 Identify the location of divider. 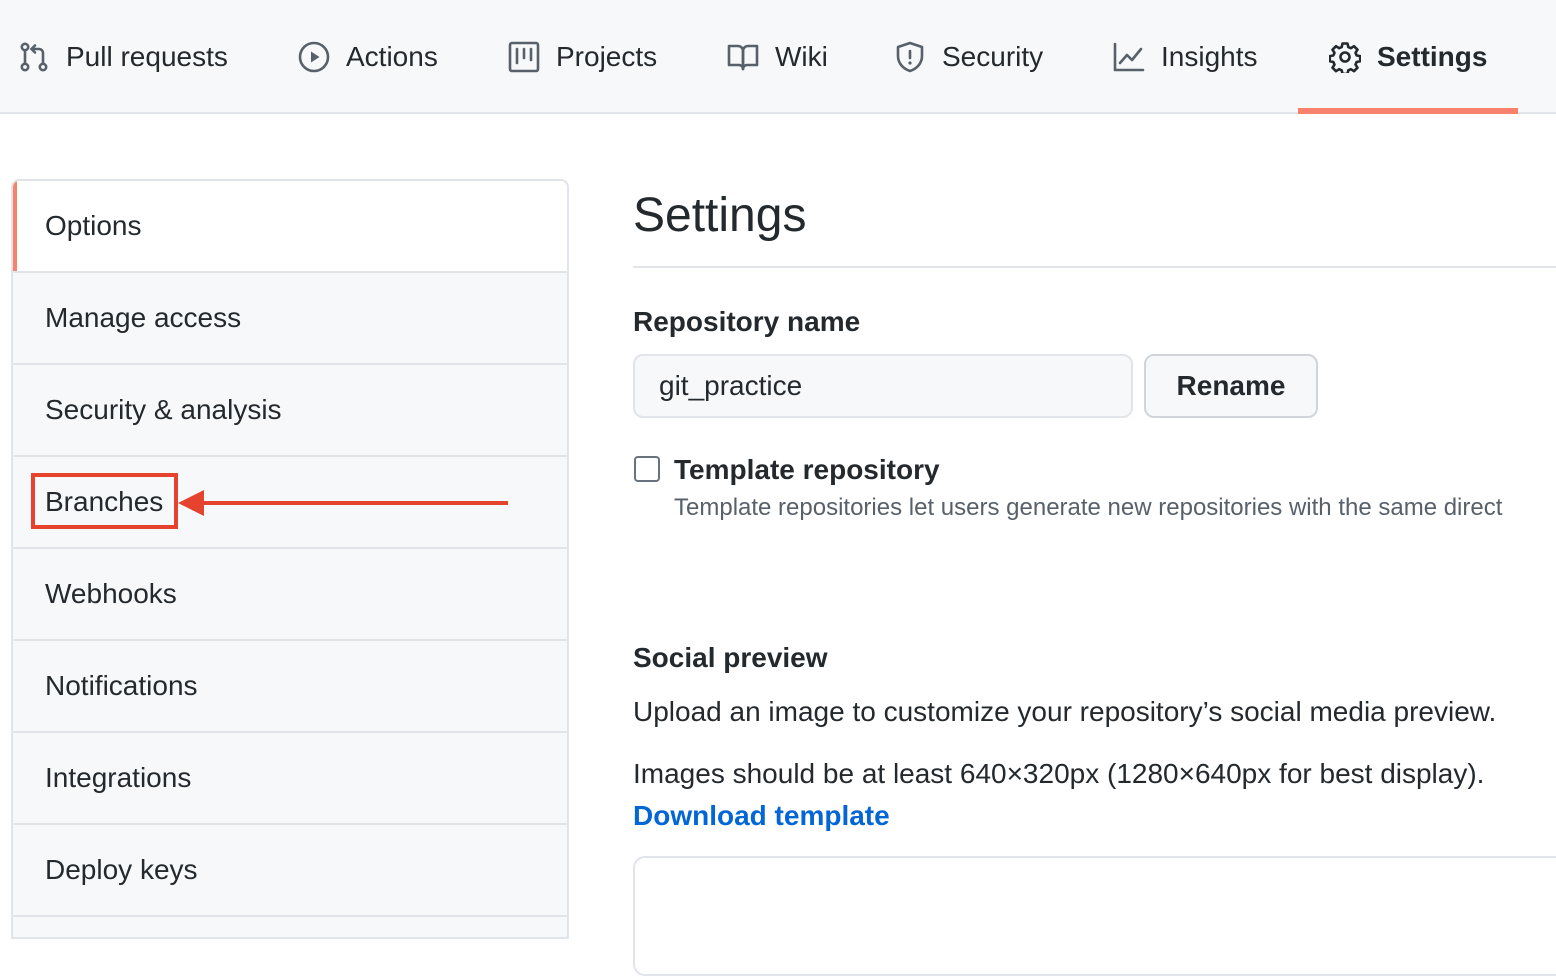
(1094, 267).